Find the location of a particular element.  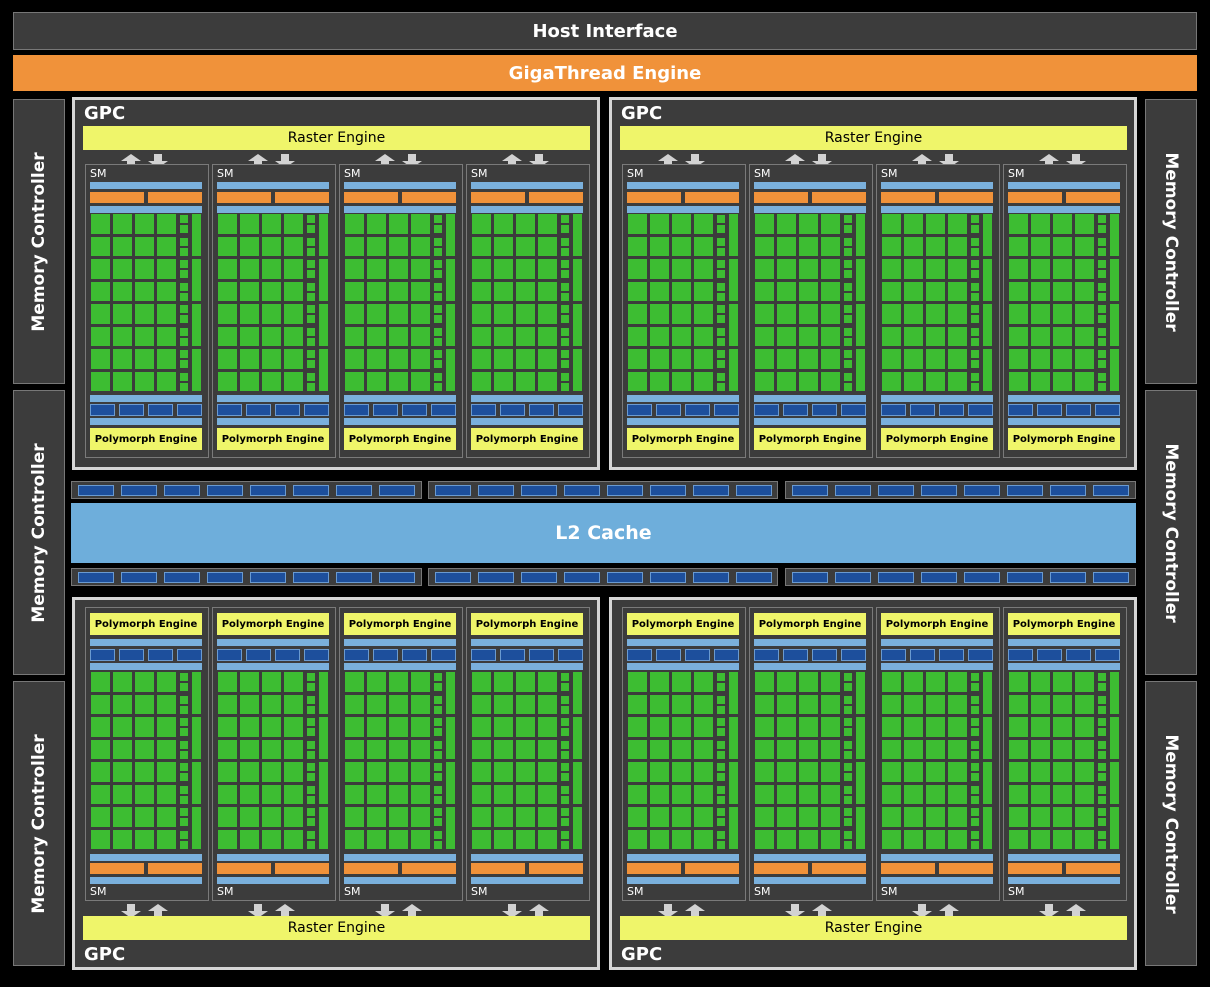

raster-engine: Raster Engine is located at coordinates (336, 138).